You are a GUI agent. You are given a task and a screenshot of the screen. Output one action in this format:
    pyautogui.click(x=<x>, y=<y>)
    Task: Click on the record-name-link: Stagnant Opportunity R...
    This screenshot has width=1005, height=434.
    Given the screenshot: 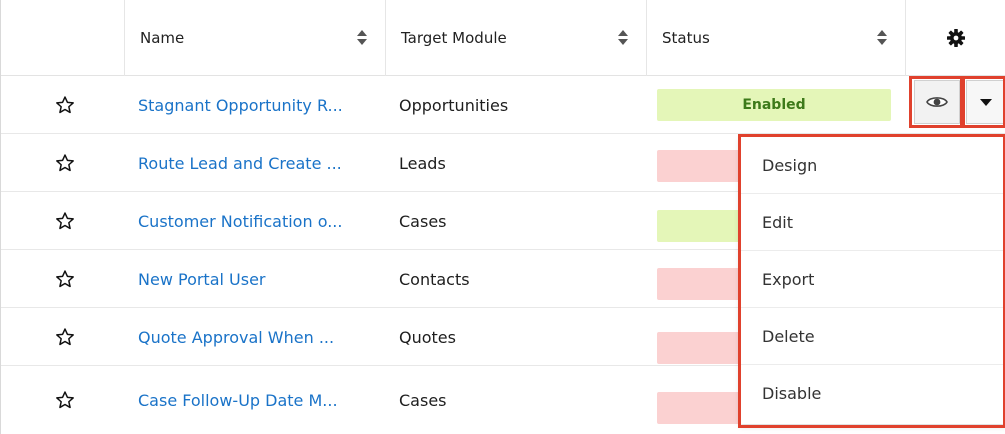 What is the action you would take?
    pyautogui.click(x=240, y=105)
    